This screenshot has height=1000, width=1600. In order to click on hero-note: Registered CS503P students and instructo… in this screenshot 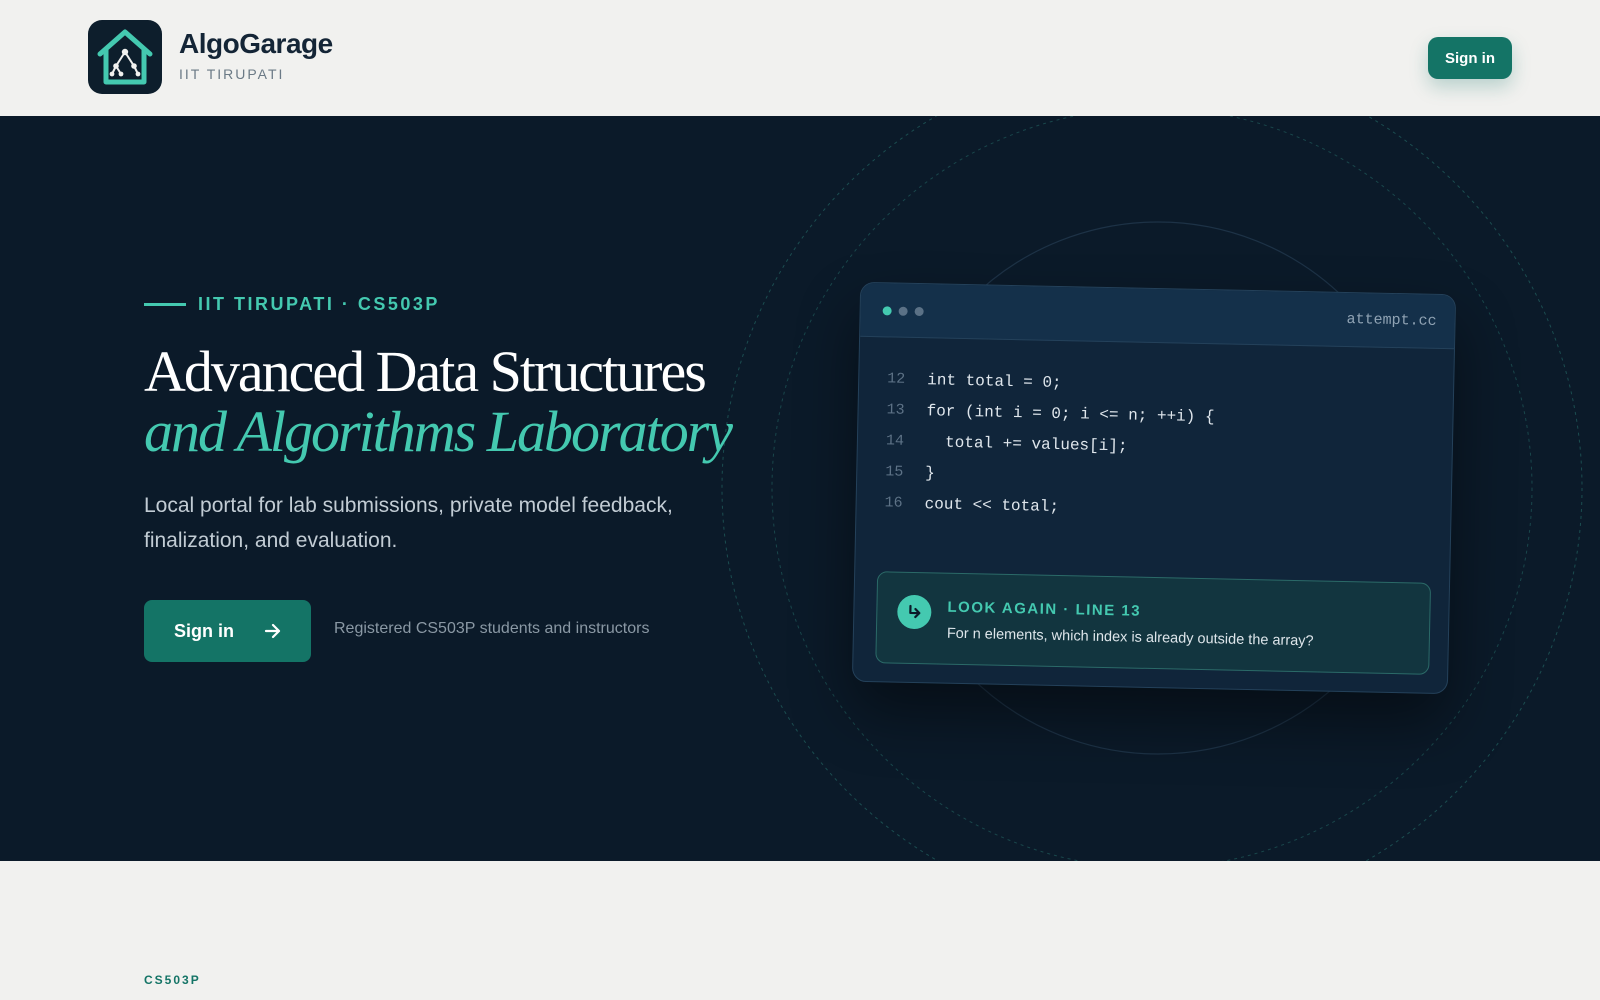, I will do `click(492, 628)`.